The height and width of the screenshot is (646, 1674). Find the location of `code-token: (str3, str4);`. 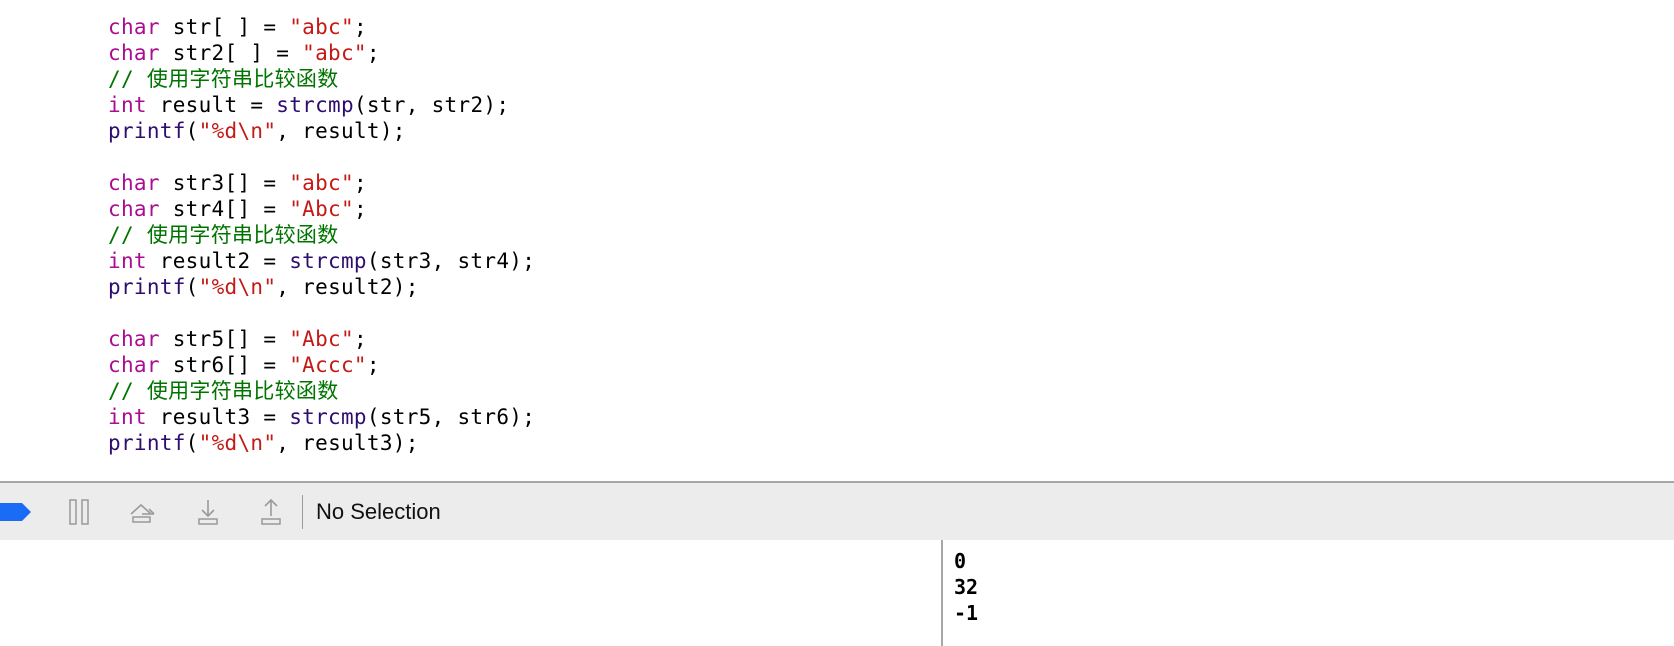

code-token: (str3, str4); is located at coordinates (451, 261).